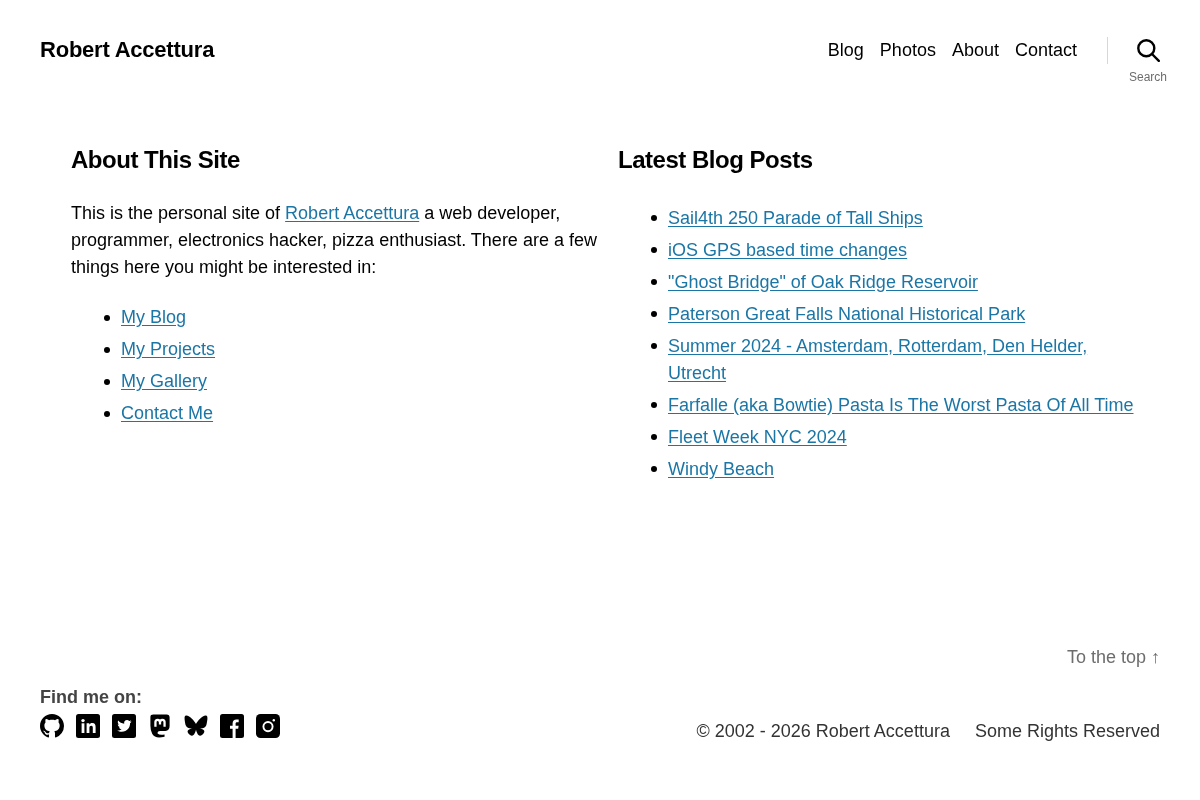 The height and width of the screenshot is (800, 1200). I want to click on instagram-icon, so click(268, 726).